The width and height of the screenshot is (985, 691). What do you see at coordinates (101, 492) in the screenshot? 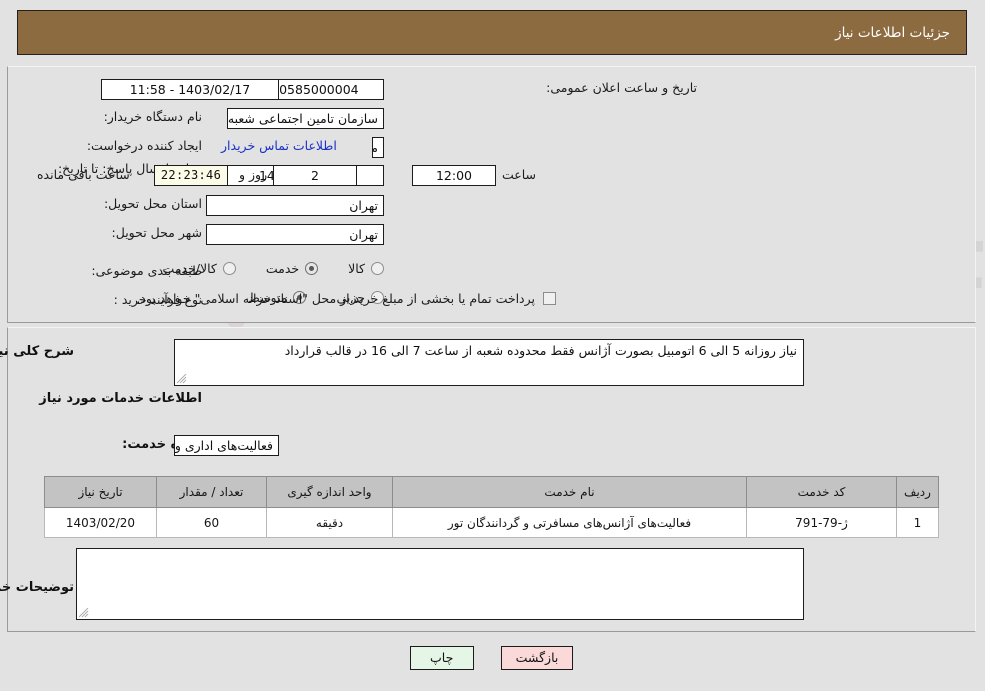
I see `col-need-date: تاریخ نیاز` at bounding box center [101, 492].